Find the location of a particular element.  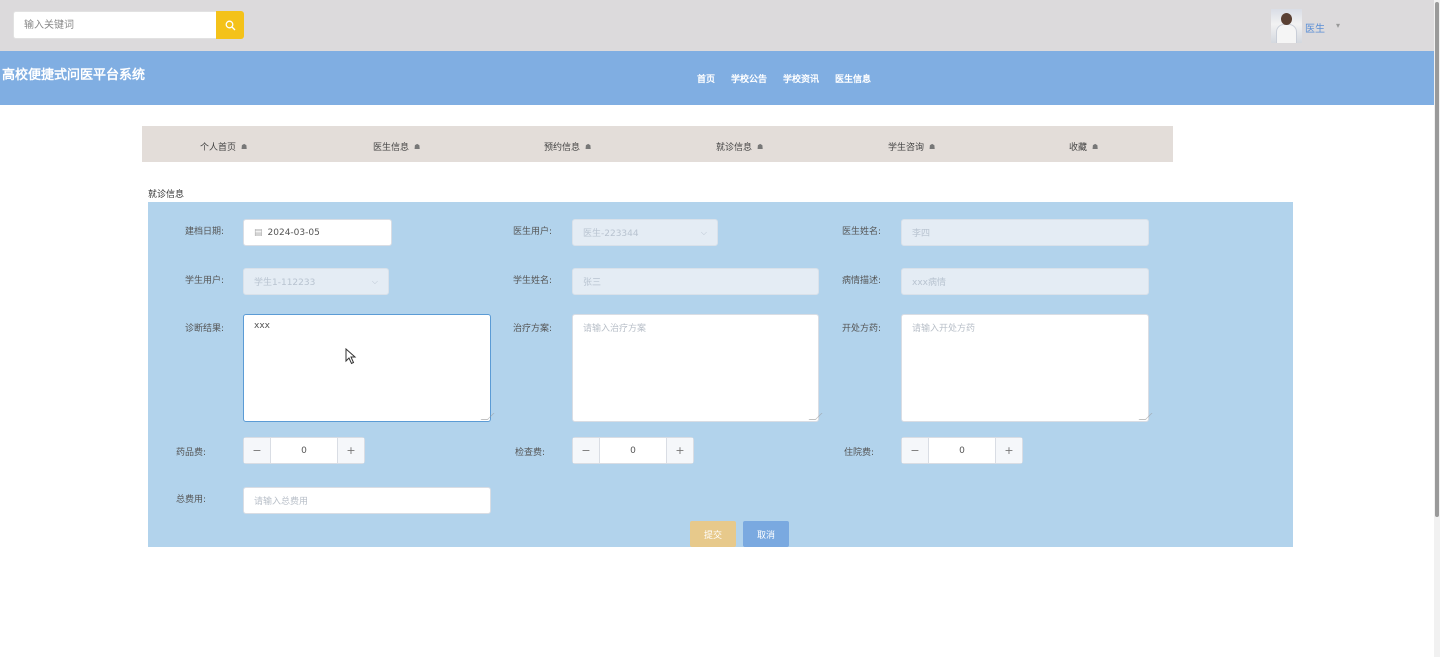

avatar is located at coordinates (1286, 26).